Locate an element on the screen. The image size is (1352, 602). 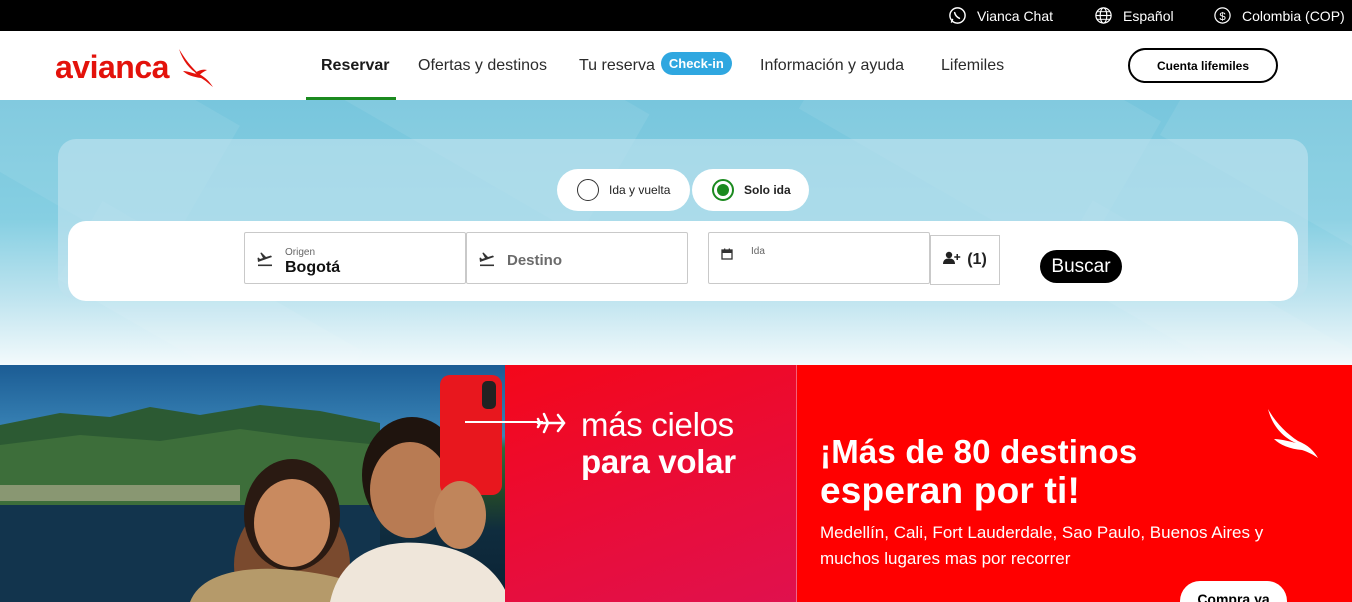
top-utility-bar: Vianca Chat Español $ Colombia (COP) is located at coordinates (676, 15).